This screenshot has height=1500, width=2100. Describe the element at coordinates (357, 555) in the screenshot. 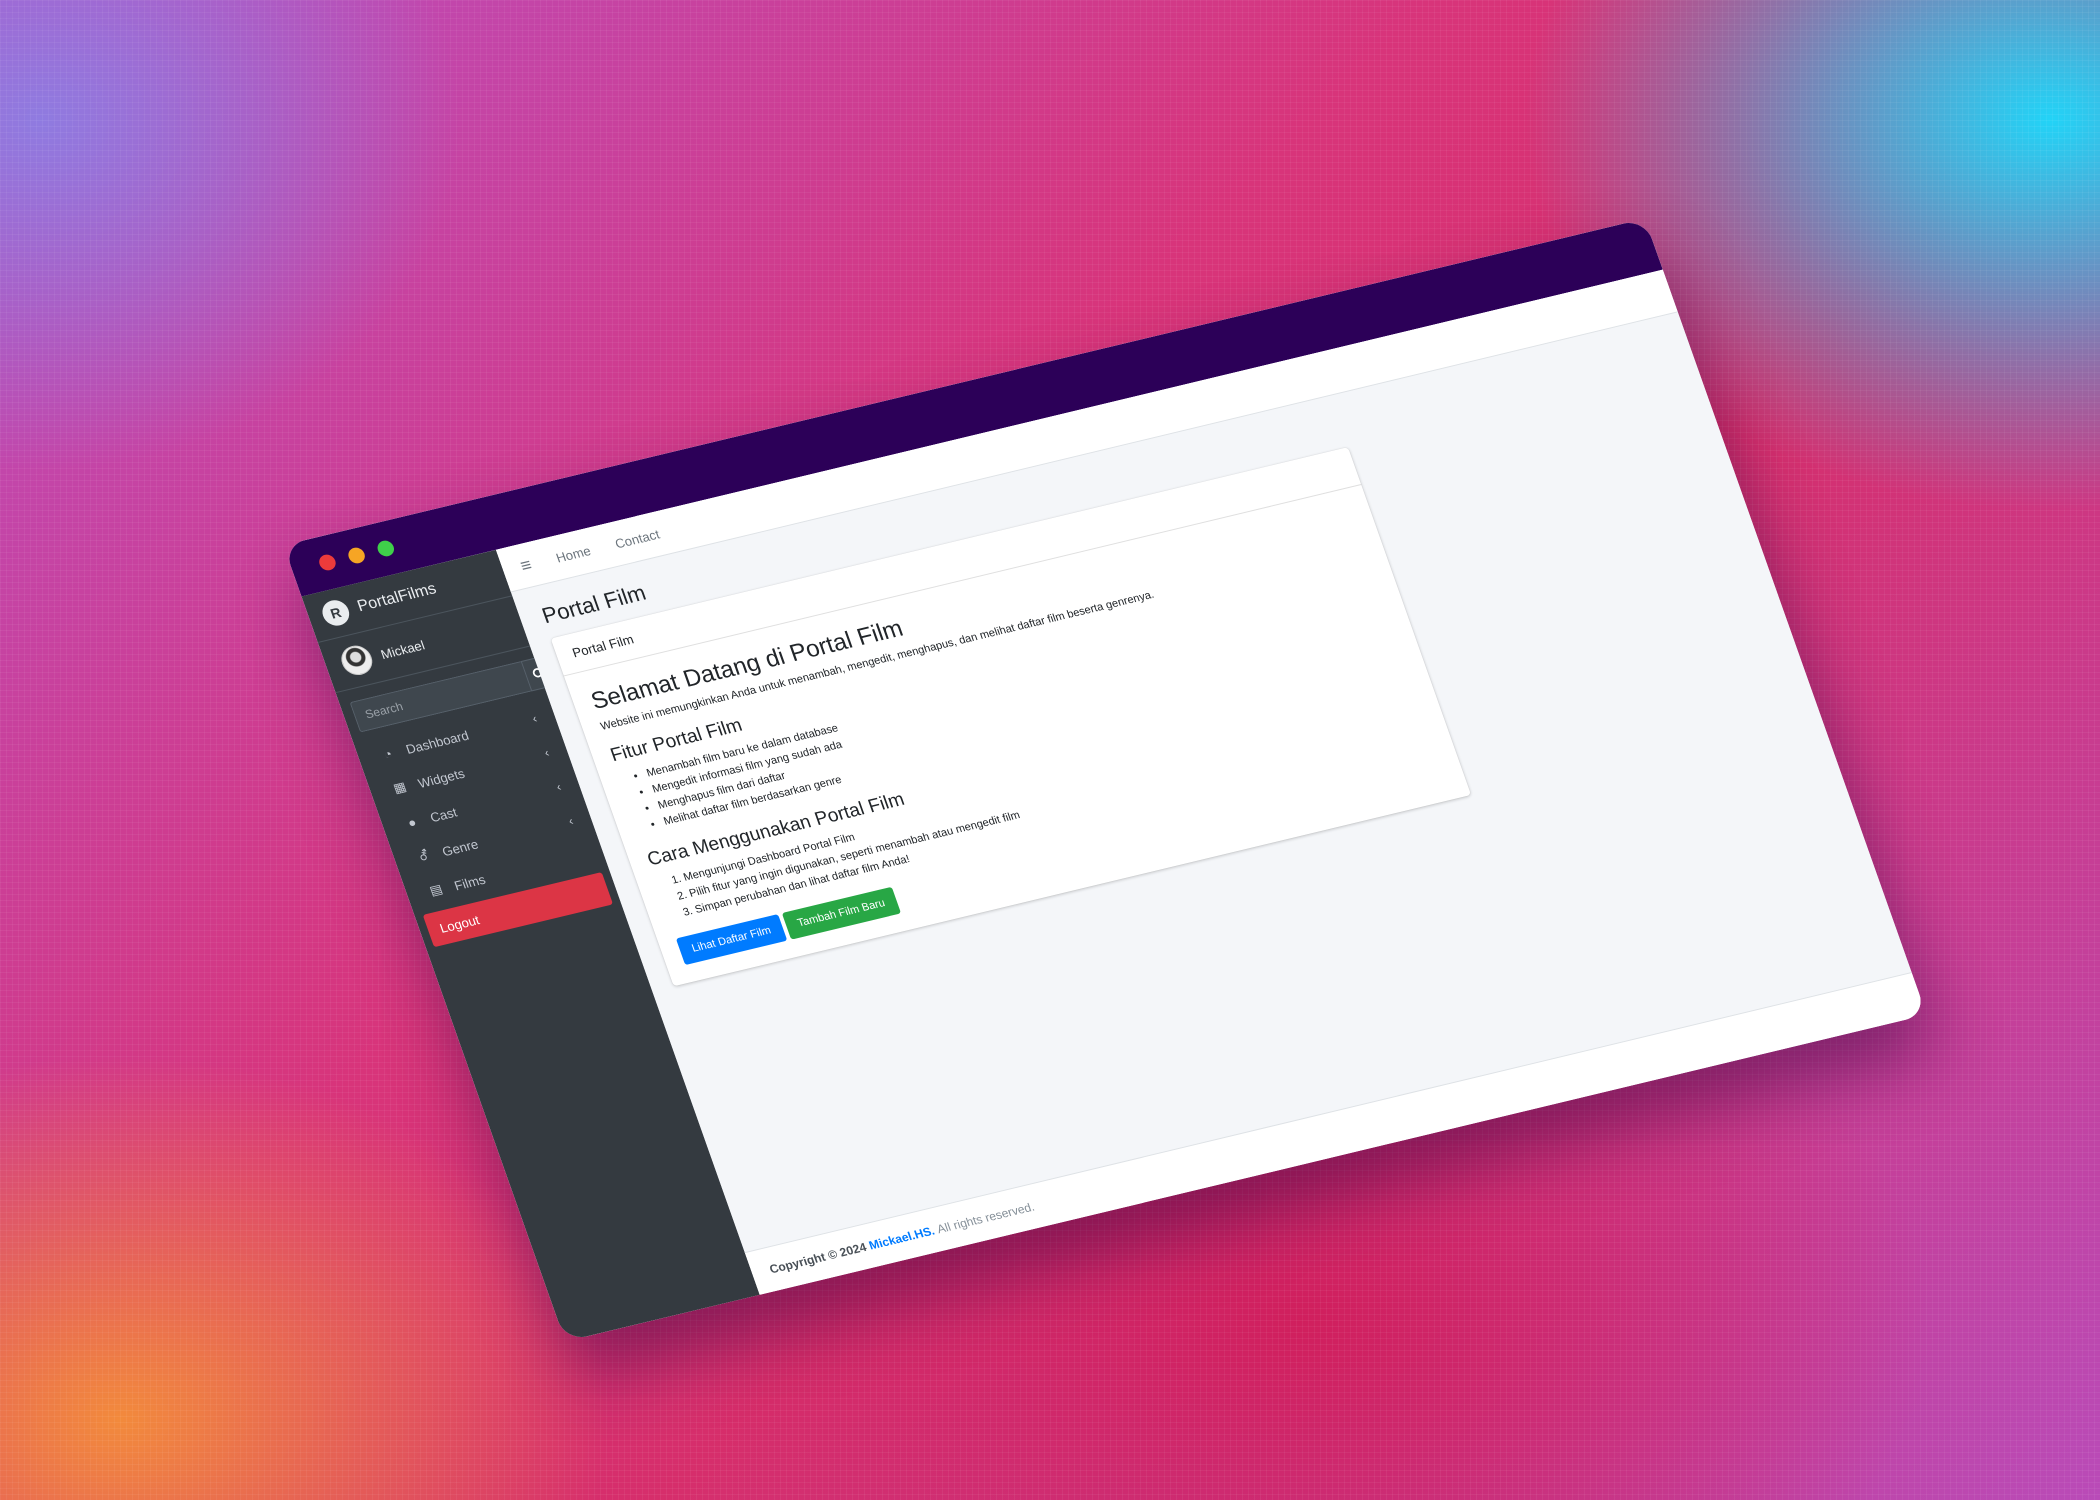

I see `minimize-window-button` at that location.